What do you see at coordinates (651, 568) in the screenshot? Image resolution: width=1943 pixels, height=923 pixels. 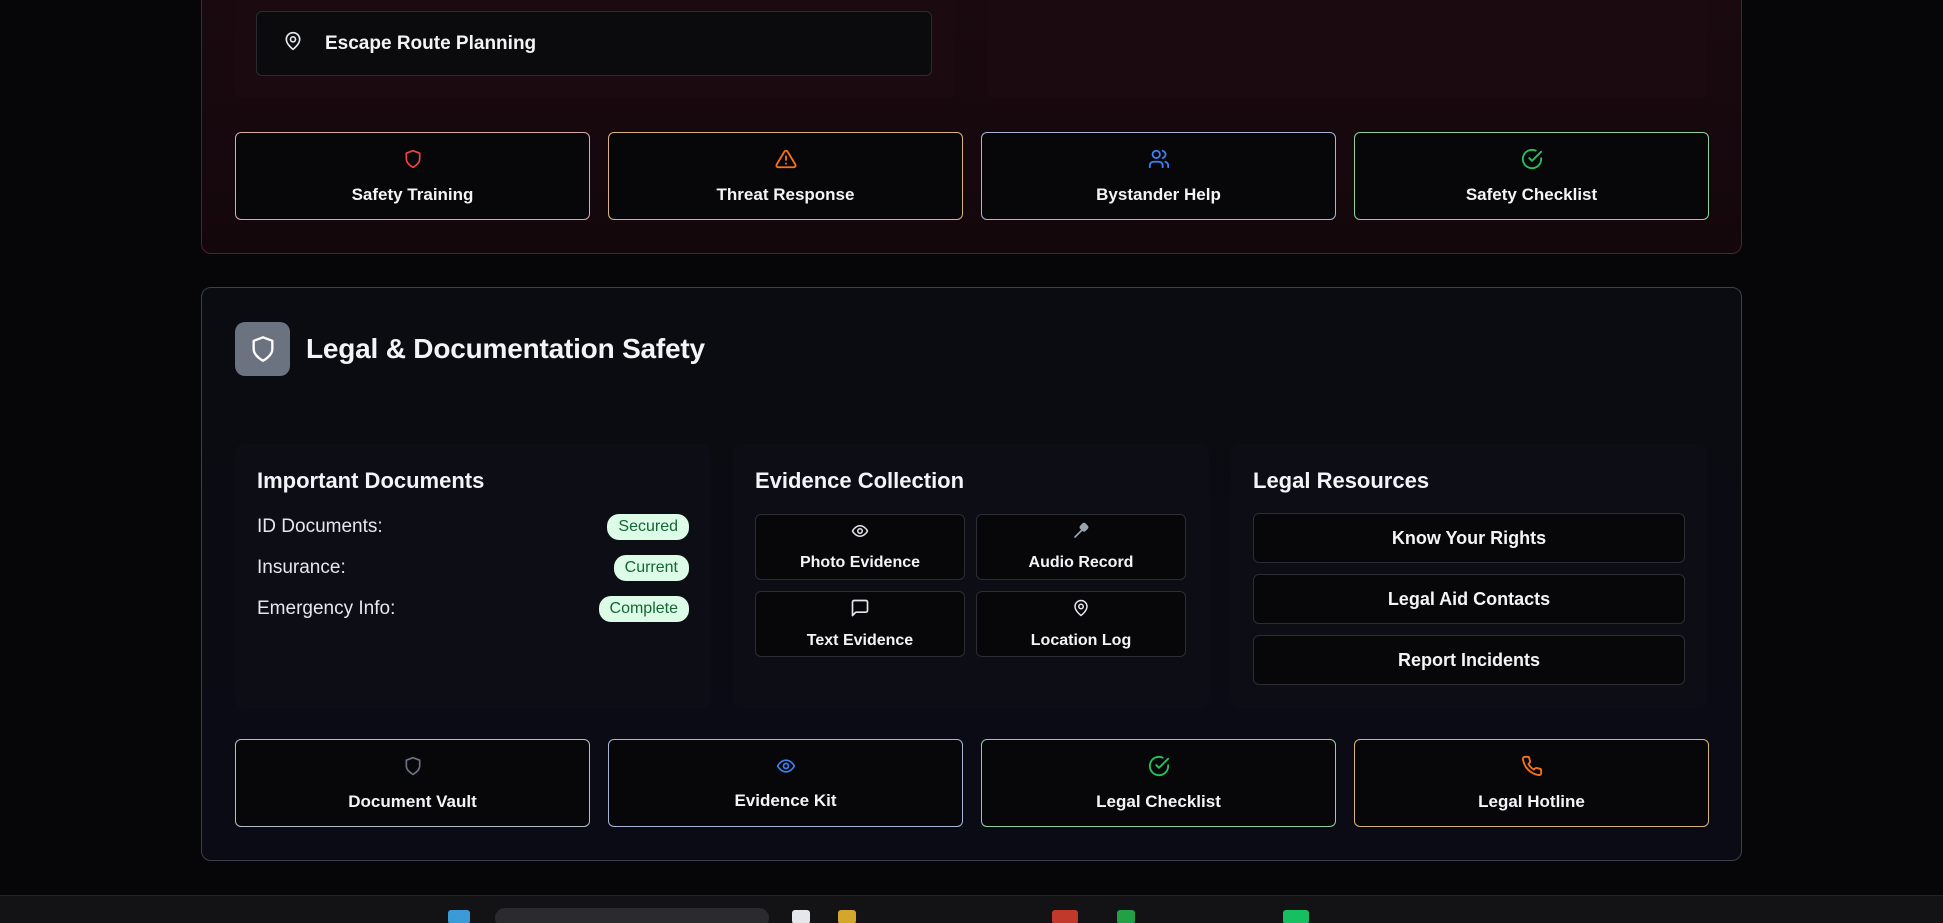 I see `status-badge: Current` at bounding box center [651, 568].